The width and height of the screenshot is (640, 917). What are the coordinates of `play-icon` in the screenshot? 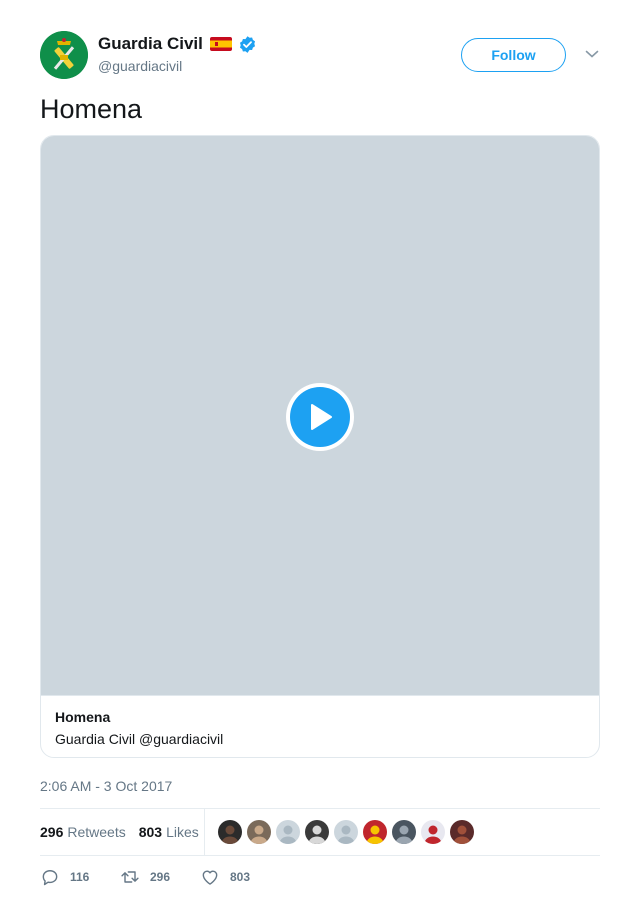 It's located at (321, 417).